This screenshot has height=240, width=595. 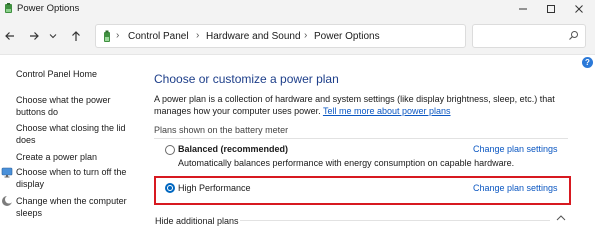 I want to click on minimize-icon, so click(x=523, y=8).